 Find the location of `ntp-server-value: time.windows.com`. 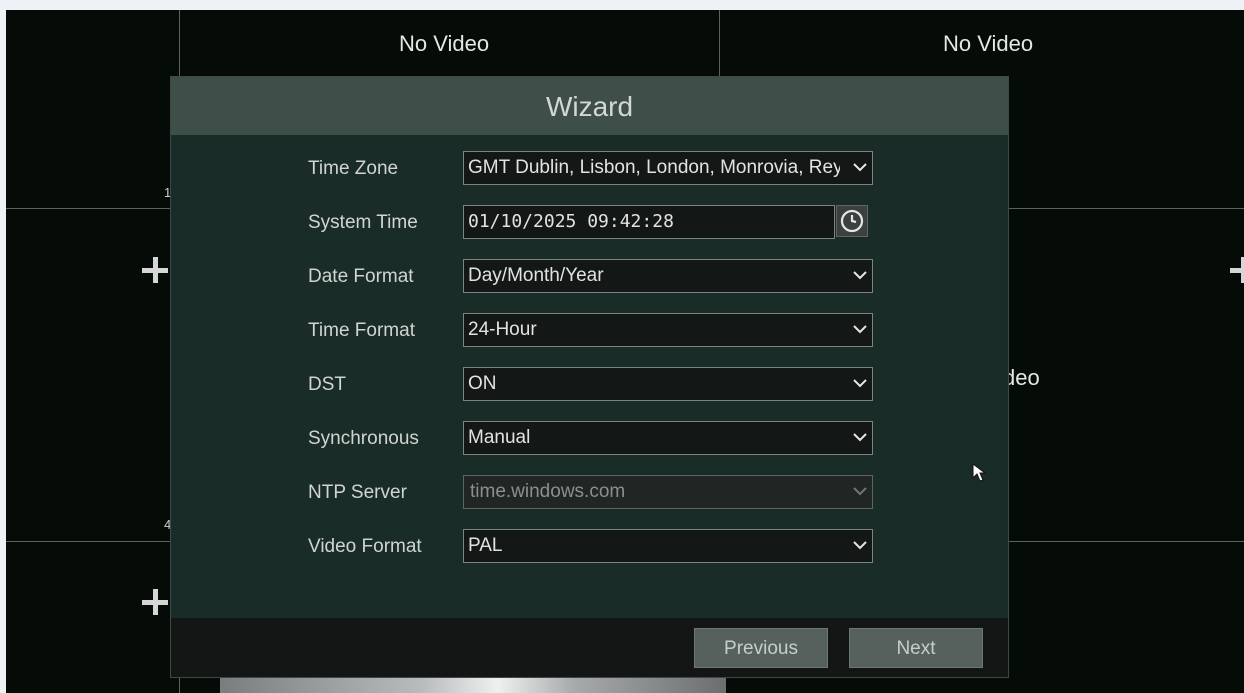

ntp-server-value: time.windows.com is located at coordinates (548, 491).